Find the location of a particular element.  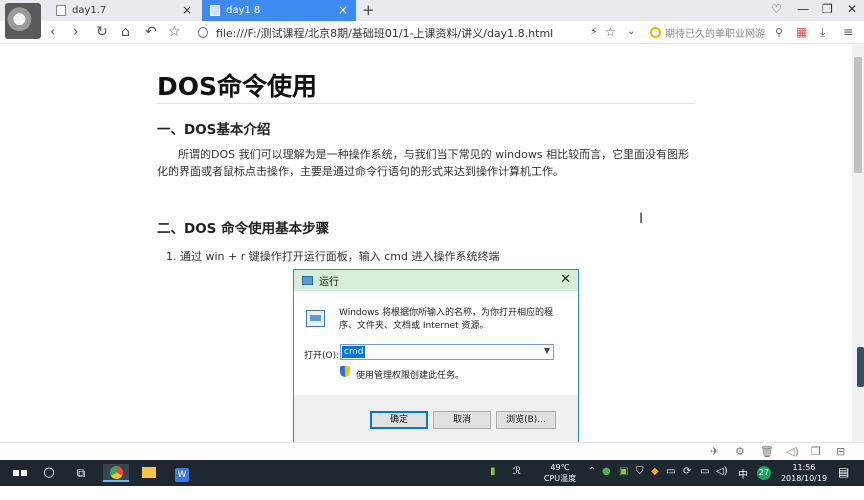

tray-sync-icon: ⟳ is located at coordinates (687, 471).